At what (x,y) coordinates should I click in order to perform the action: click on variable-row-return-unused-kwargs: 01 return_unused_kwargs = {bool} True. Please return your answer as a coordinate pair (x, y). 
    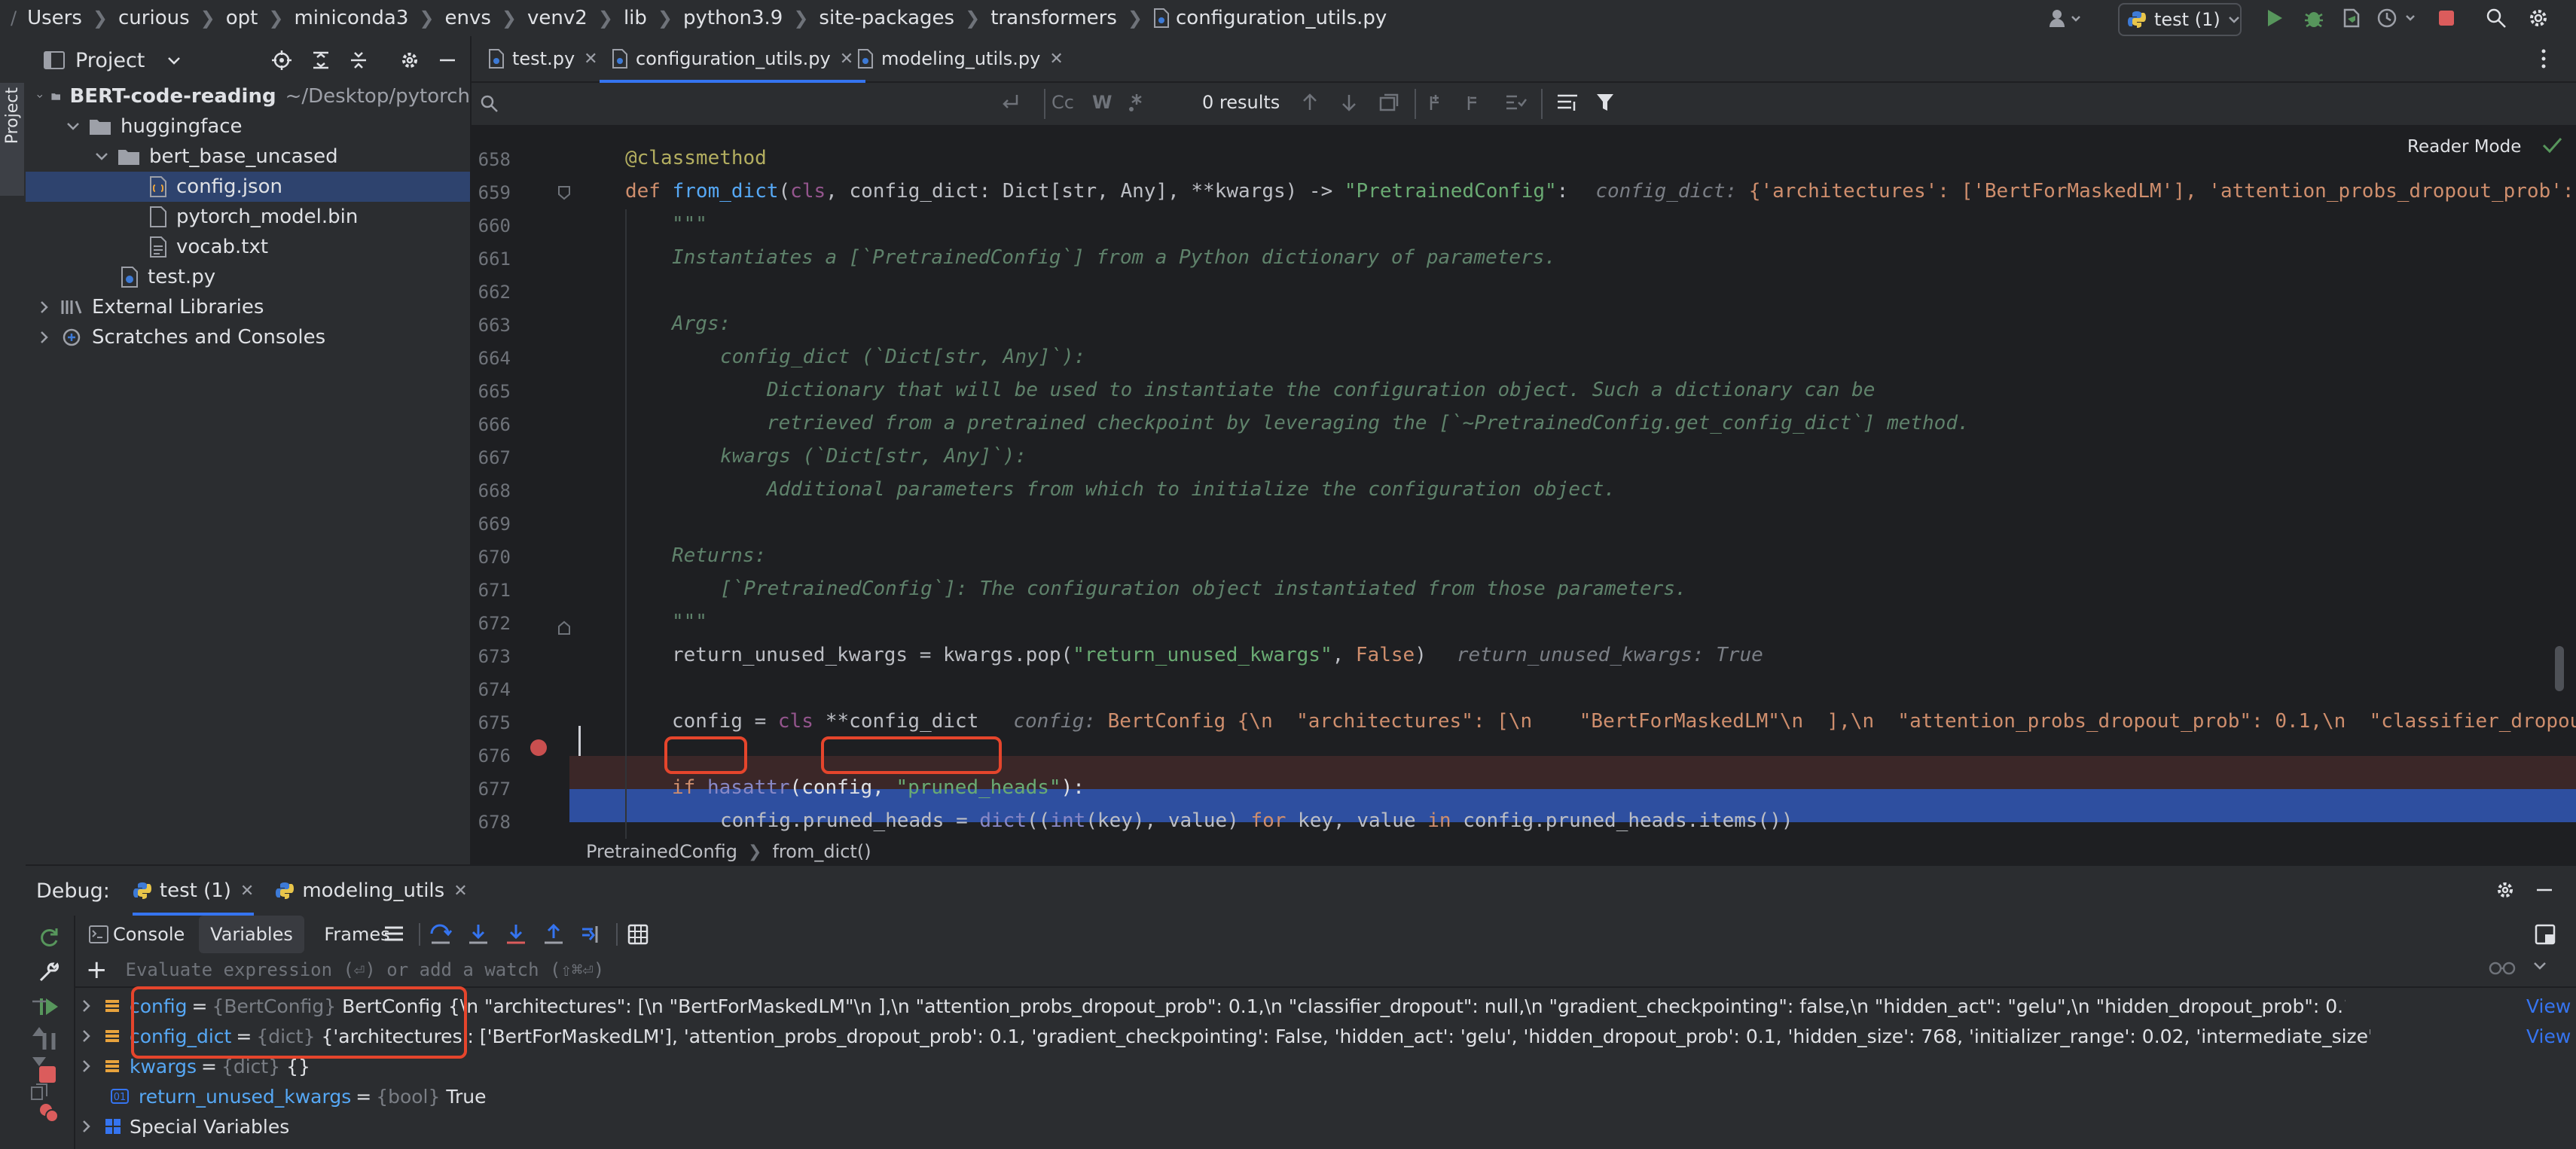
    Looking at the image, I should click on (1326, 1096).